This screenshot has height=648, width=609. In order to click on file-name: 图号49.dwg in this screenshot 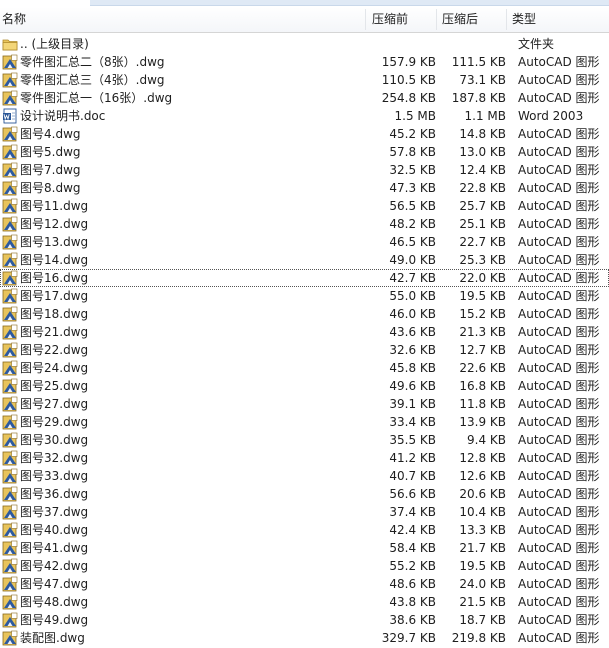, I will do `click(54, 620)`.